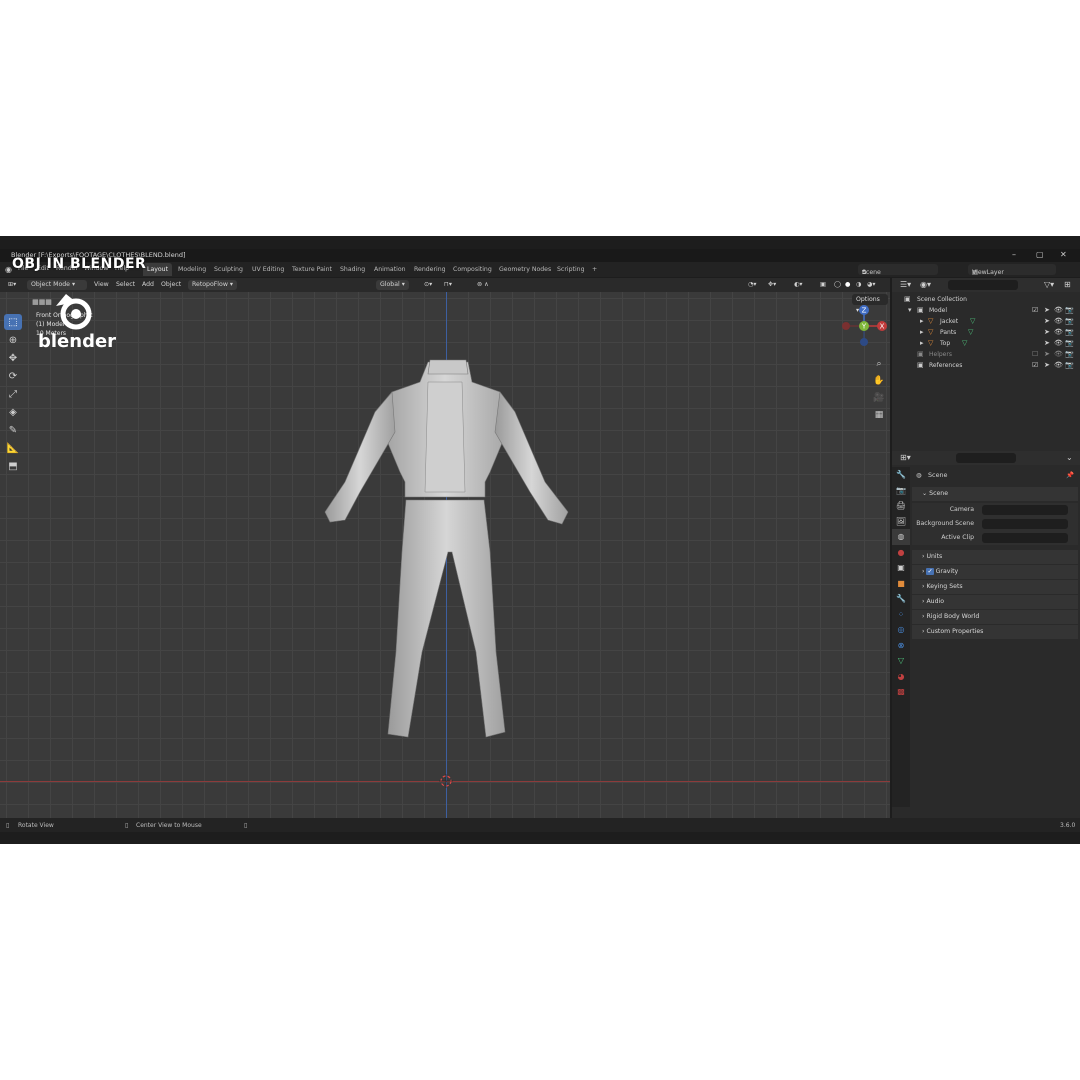  What do you see at coordinates (1070, 475) in the screenshot?
I see `pin-icon: 📌` at bounding box center [1070, 475].